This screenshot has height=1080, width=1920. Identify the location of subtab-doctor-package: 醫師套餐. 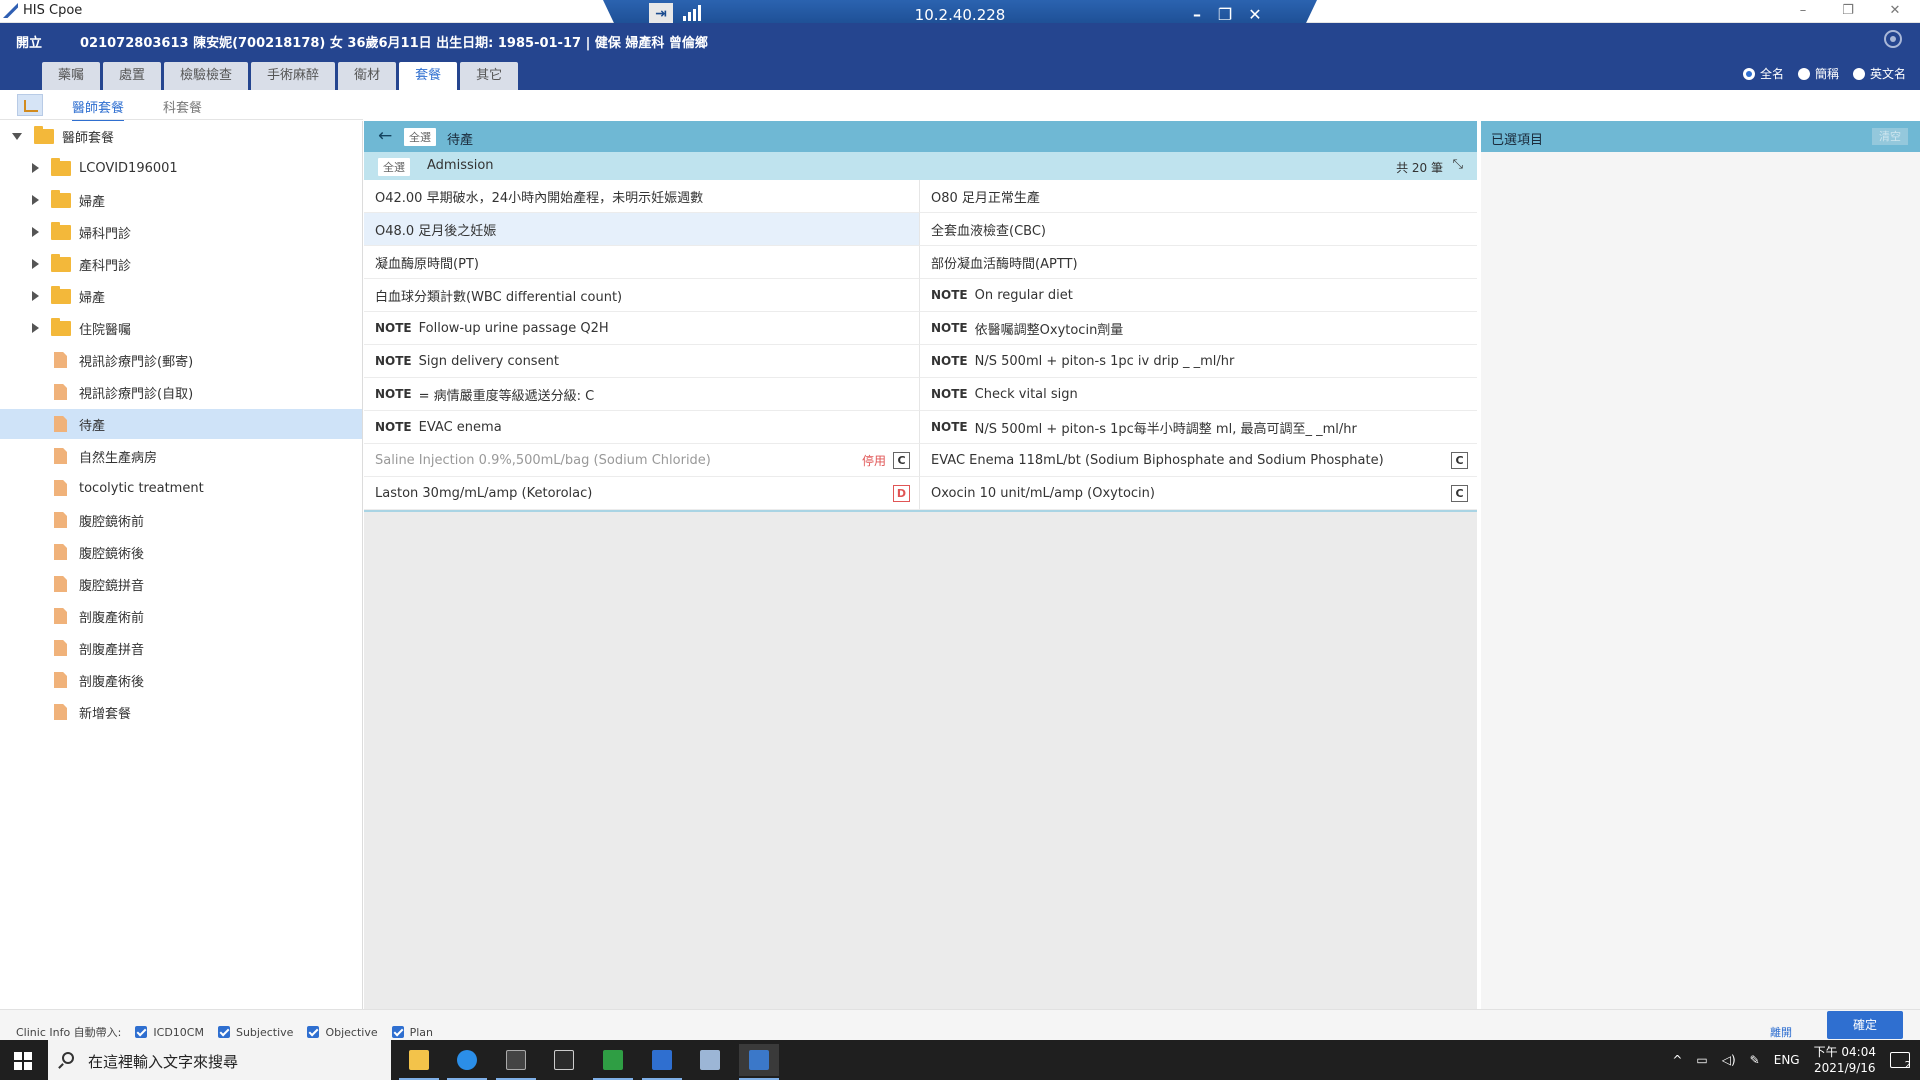
(98, 109).